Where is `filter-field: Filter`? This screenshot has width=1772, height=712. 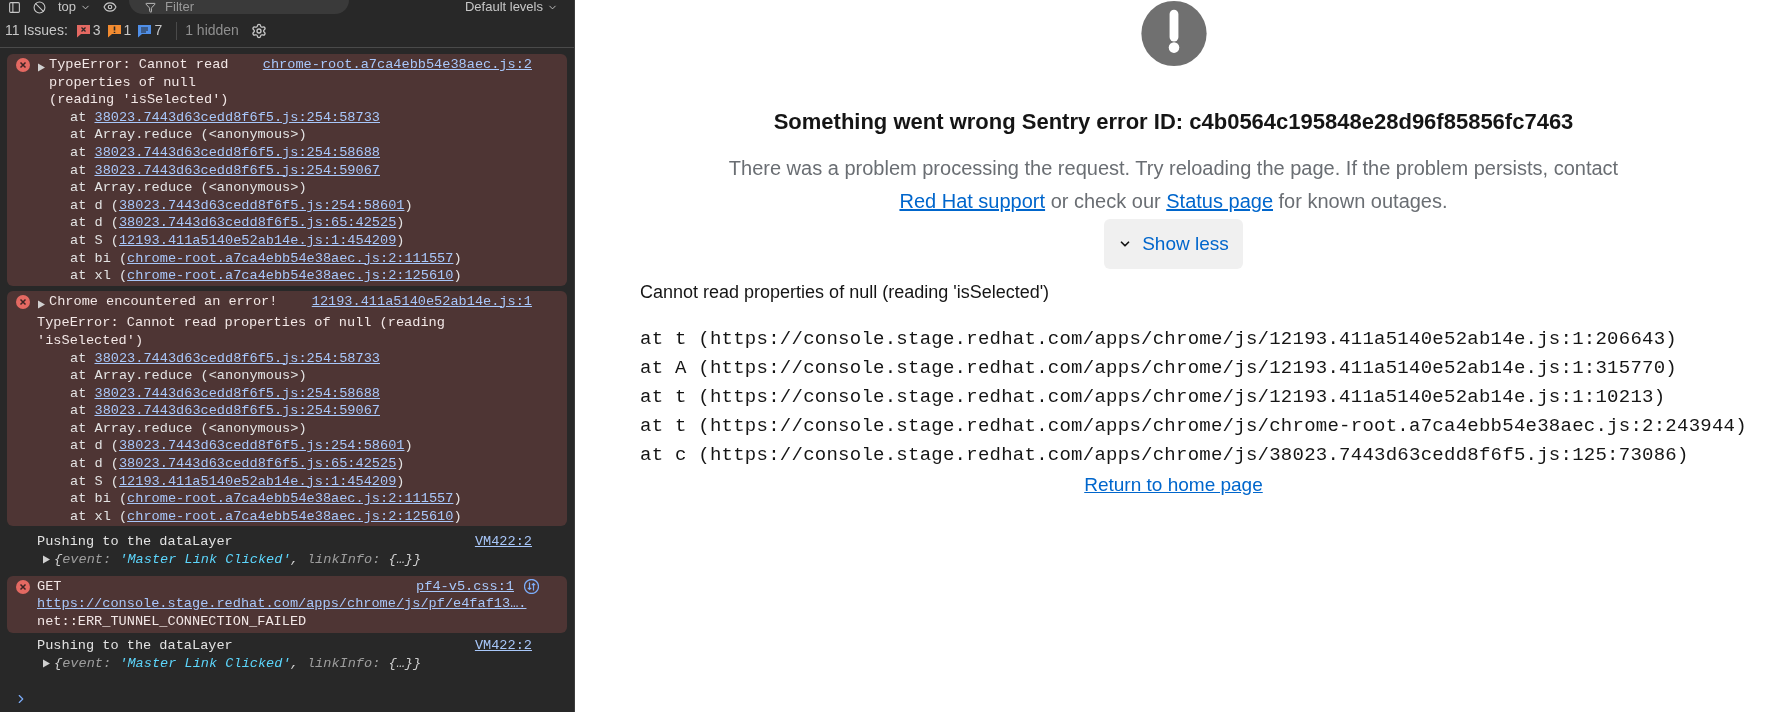
filter-field: Filter is located at coordinates (239, 7).